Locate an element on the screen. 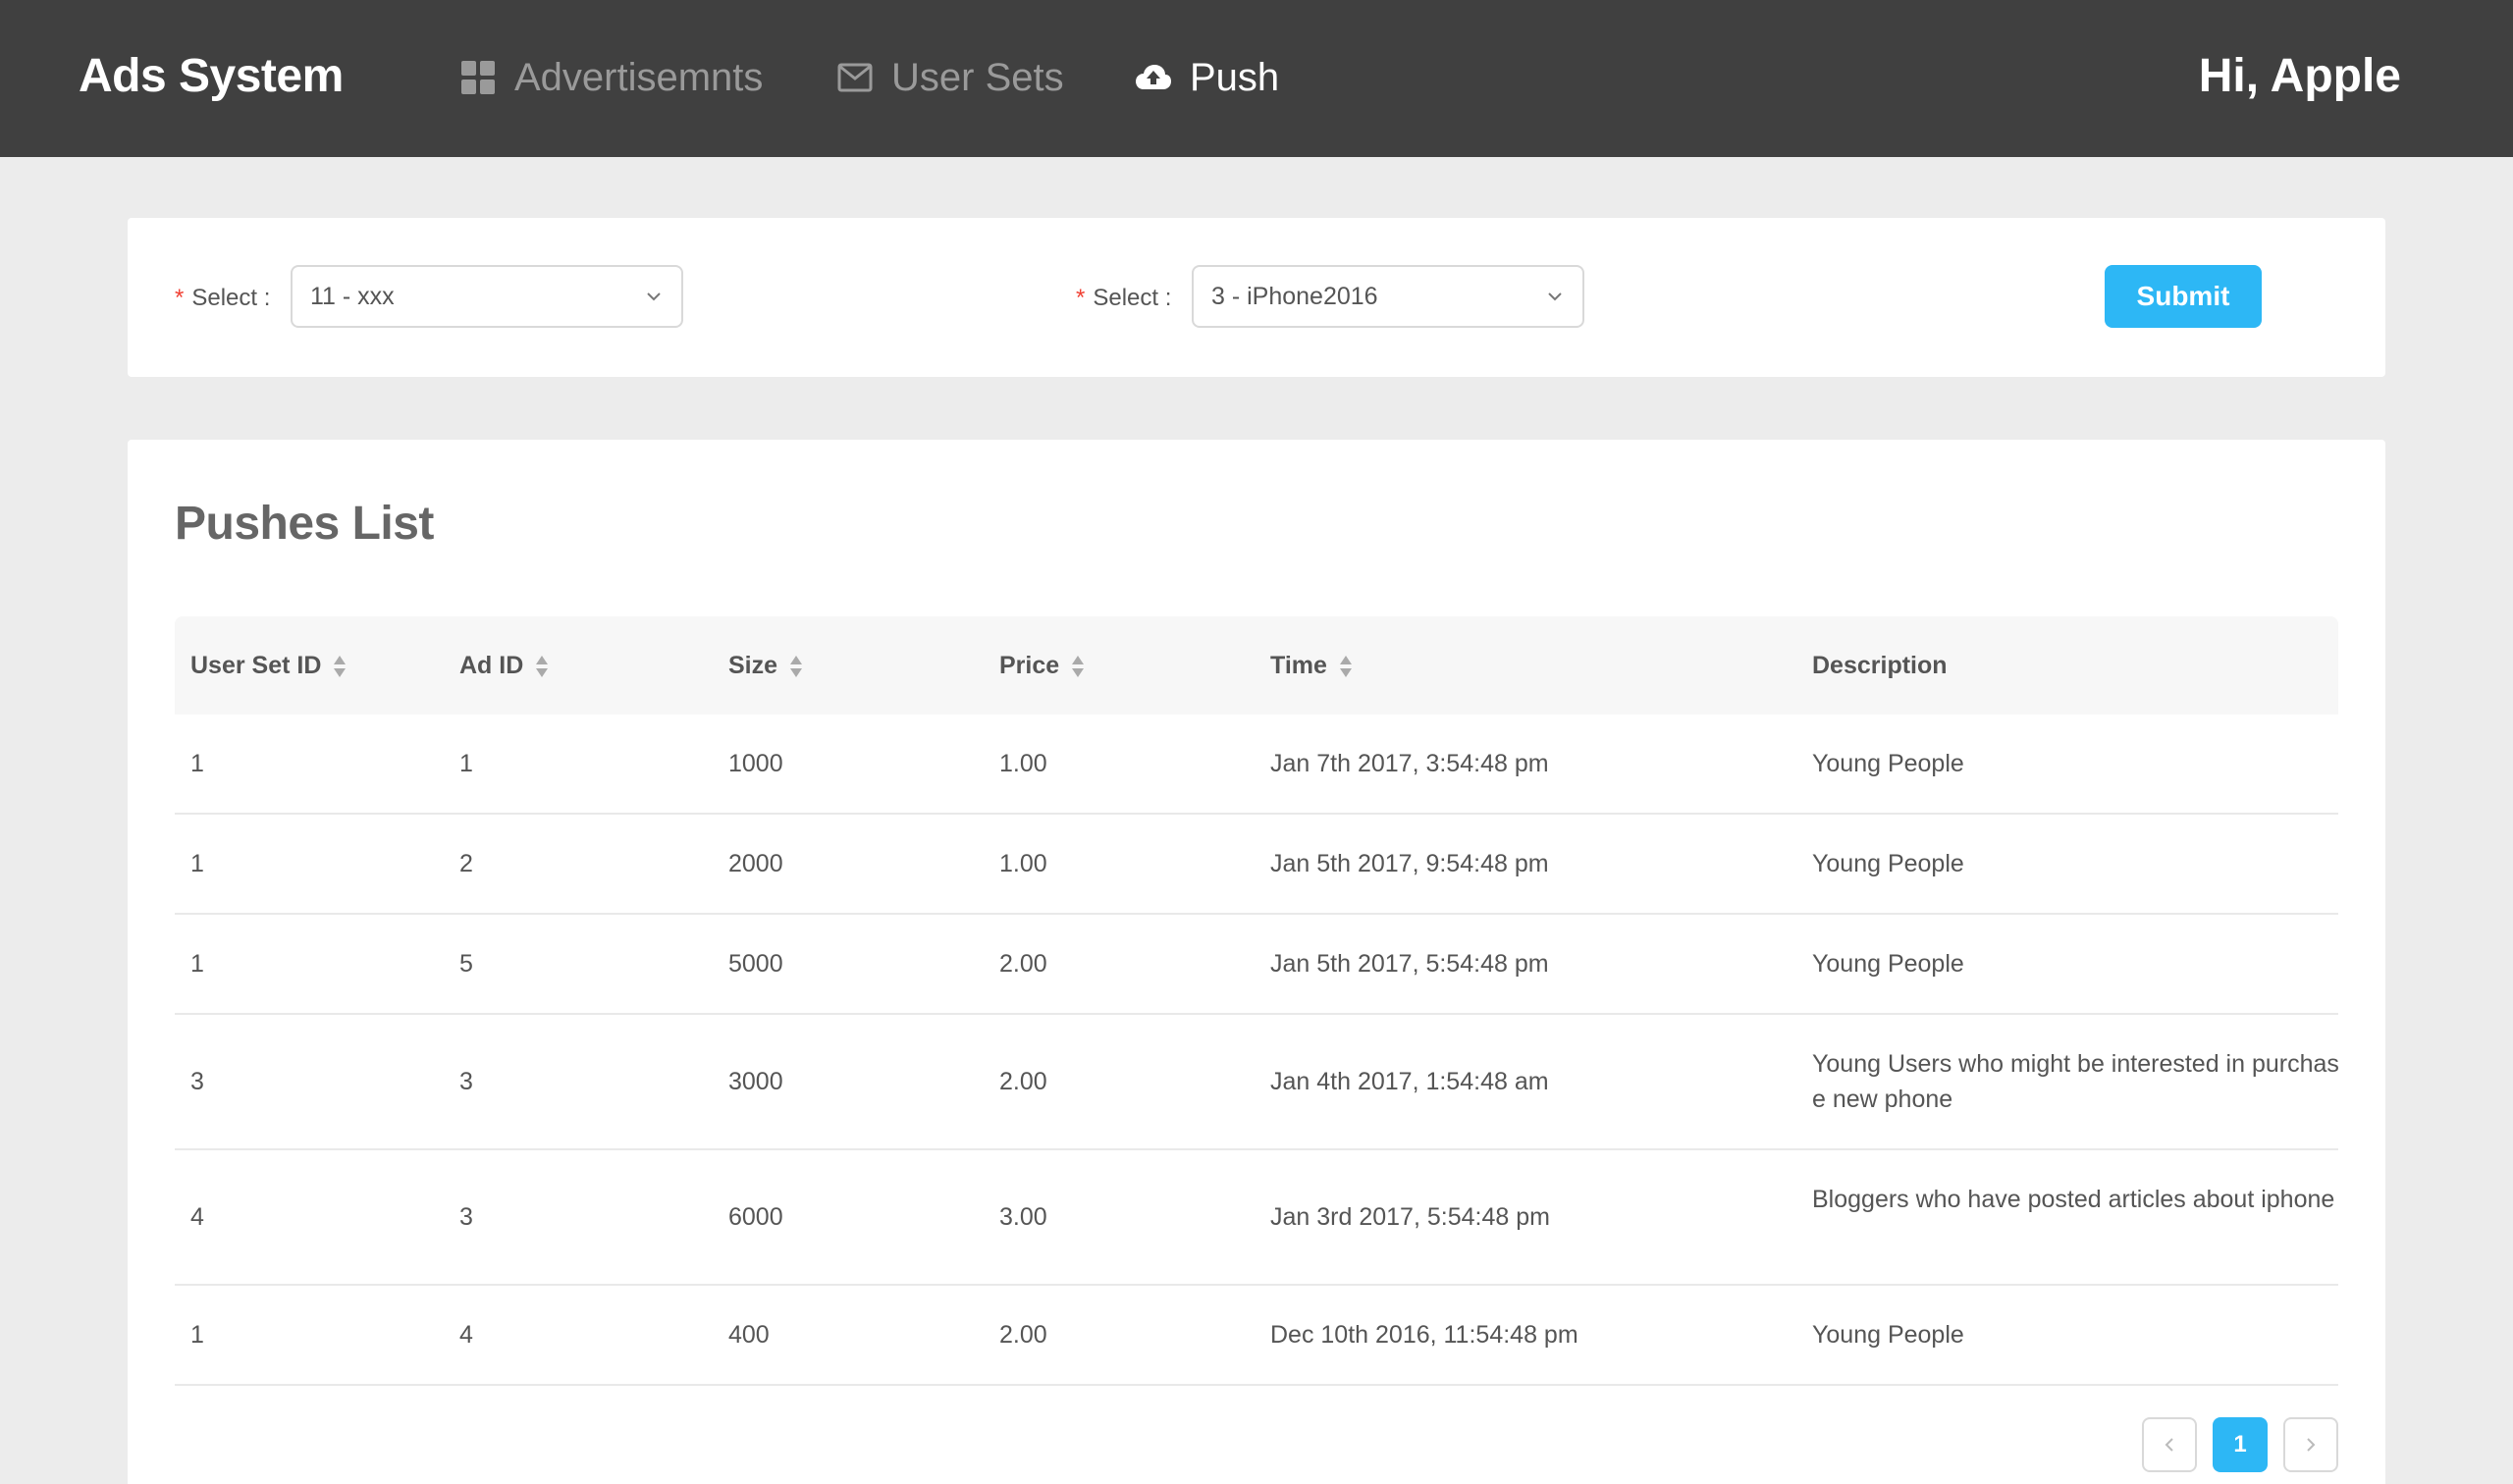 The width and height of the screenshot is (2513, 1484). pagination-prev-button is located at coordinates (2170, 1444).